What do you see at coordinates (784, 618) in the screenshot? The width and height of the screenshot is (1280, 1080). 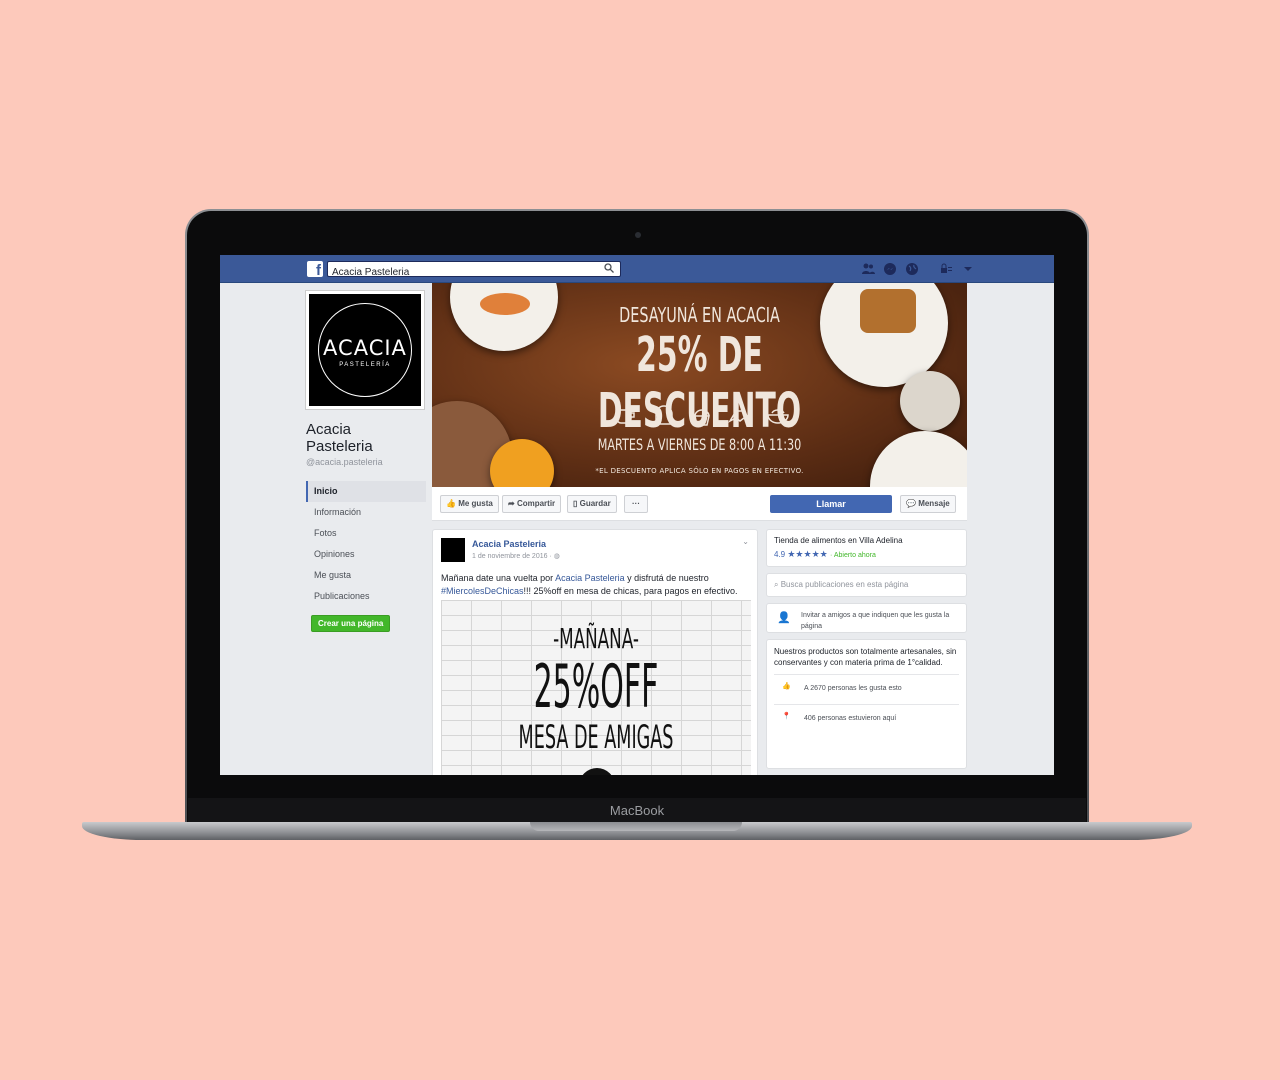 I see `add-friend-icon: 👤` at bounding box center [784, 618].